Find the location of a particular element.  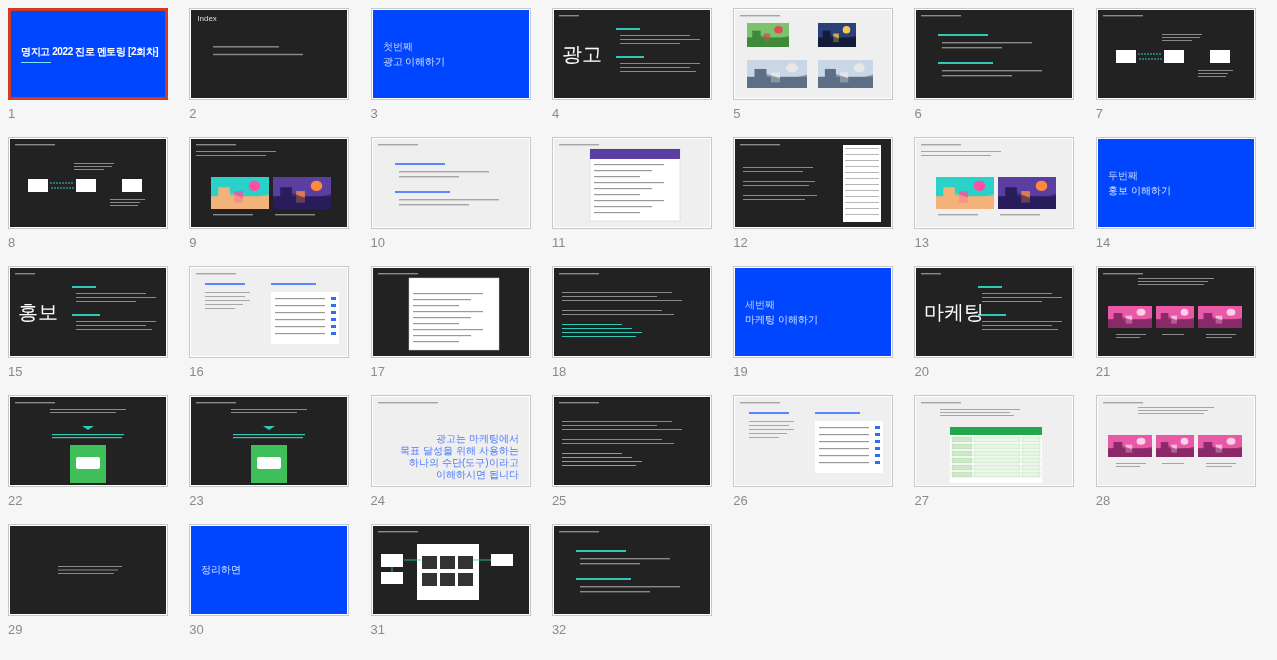

slide-thumbnail: 홍보 is located at coordinates (88, 312).